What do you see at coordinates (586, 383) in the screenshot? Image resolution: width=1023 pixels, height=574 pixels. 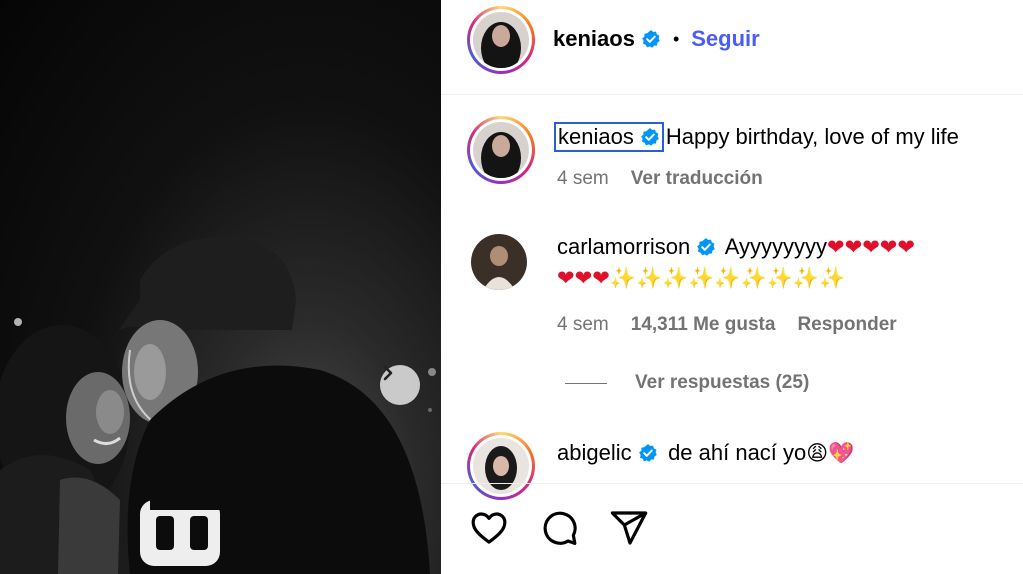 I see `replies-divider` at bounding box center [586, 383].